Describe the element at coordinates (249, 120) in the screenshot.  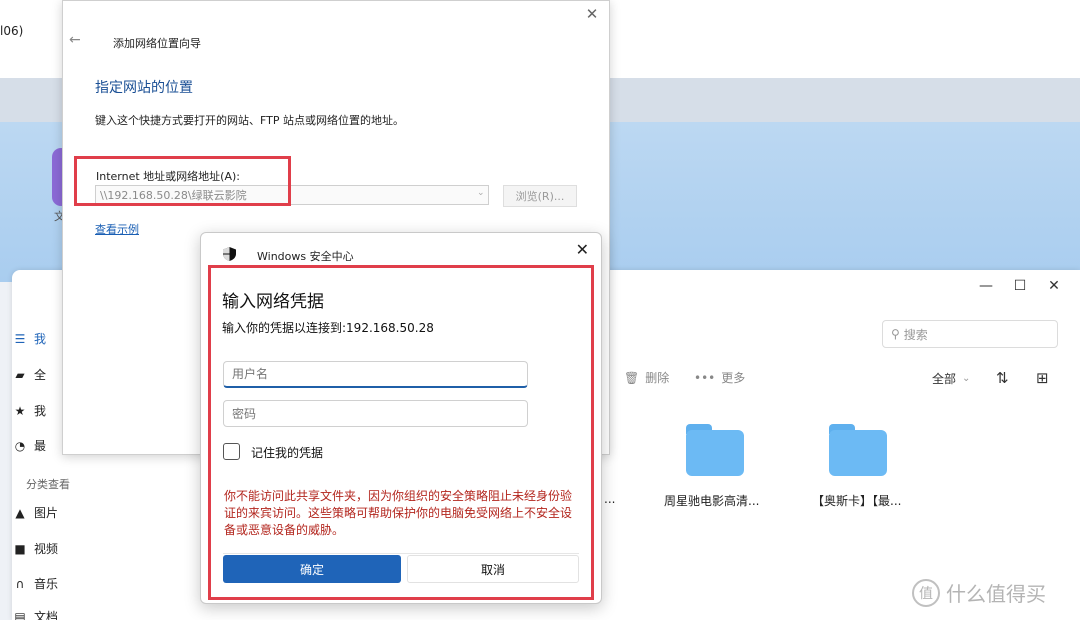
I see `wizard-description: 键入这个快捷方式要打开的网站、FTP 站点或网络位置的地址。` at that location.